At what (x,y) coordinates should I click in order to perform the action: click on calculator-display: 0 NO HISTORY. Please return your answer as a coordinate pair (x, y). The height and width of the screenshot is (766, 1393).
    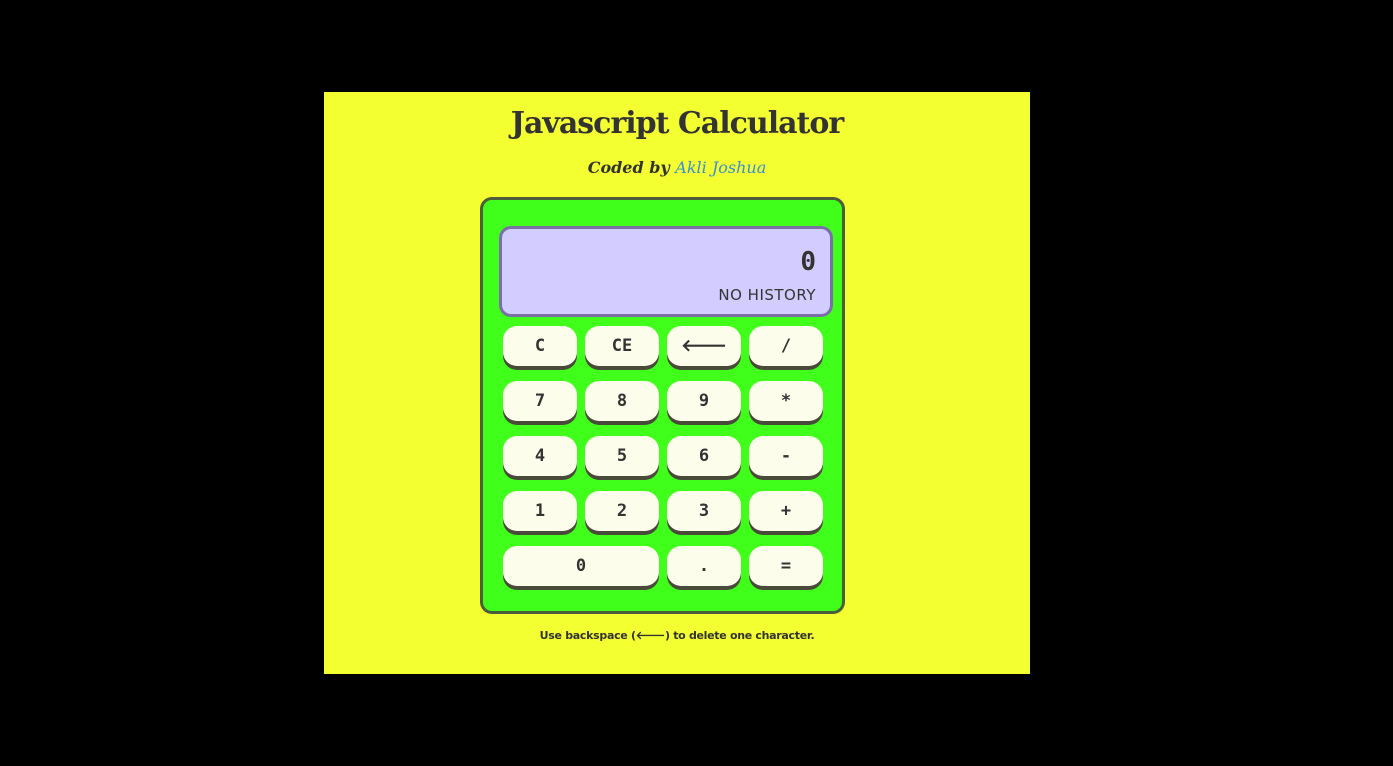
    Looking at the image, I should click on (666, 271).